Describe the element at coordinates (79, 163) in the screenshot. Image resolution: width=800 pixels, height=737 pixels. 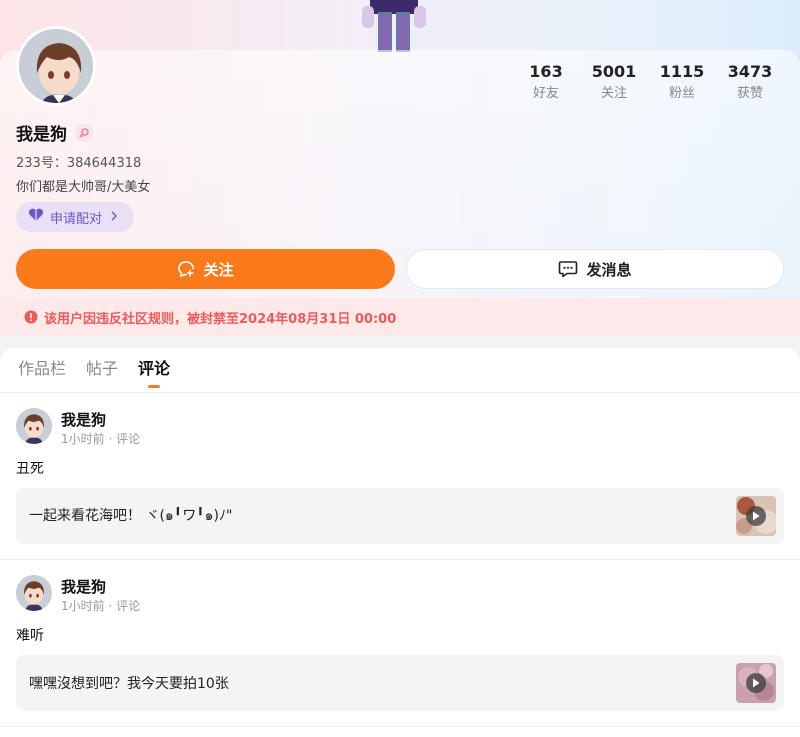
I see `user-id: 233号：384644318` at that location.